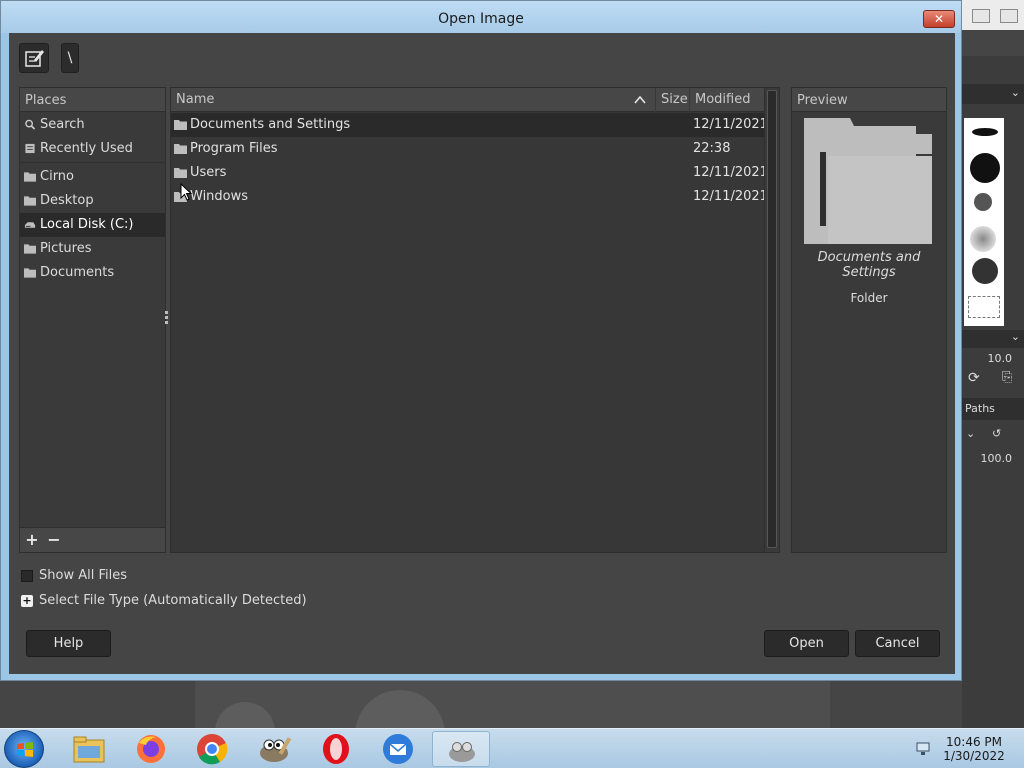  Describe the element at coordinates (68, 643) in the screenshot. I see `help-button: Help` at that location.